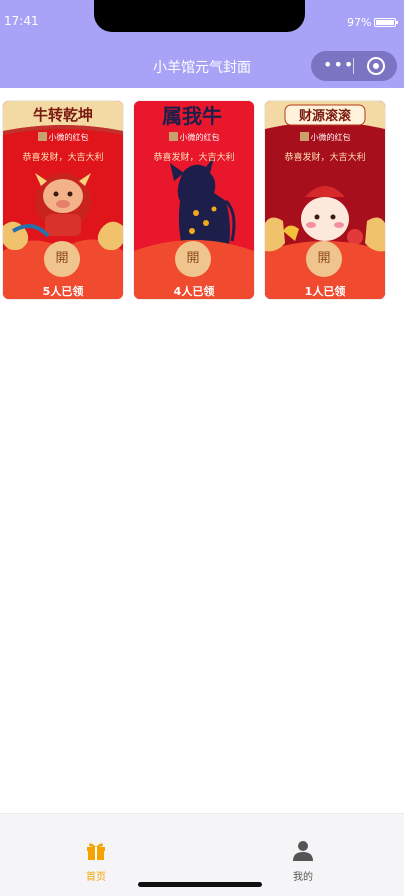 The width and height of the screenshot is (404, 896). I want to click on status-time: 17:41, so click(21, 21).